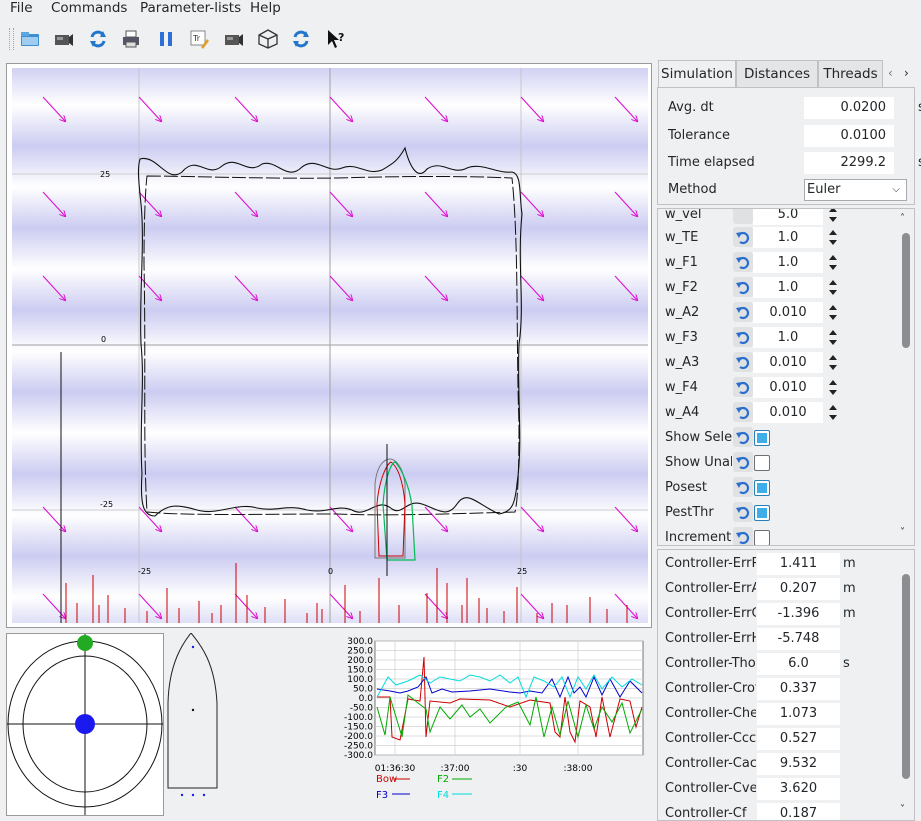 This screenshot has width=921, height=821. Describe the element at coordinates (798, 764) in the screenshot. I see `controller-value: 9.532` at that location.